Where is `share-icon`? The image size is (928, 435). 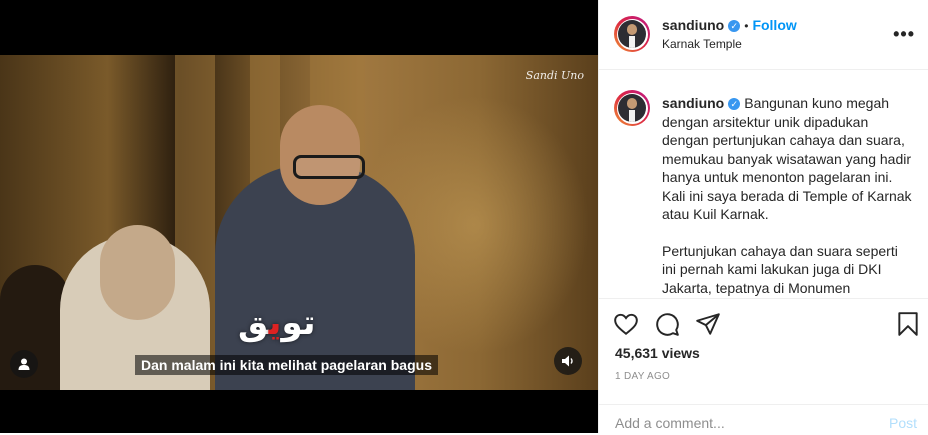
share-icon is located at coordinates (708, 324).